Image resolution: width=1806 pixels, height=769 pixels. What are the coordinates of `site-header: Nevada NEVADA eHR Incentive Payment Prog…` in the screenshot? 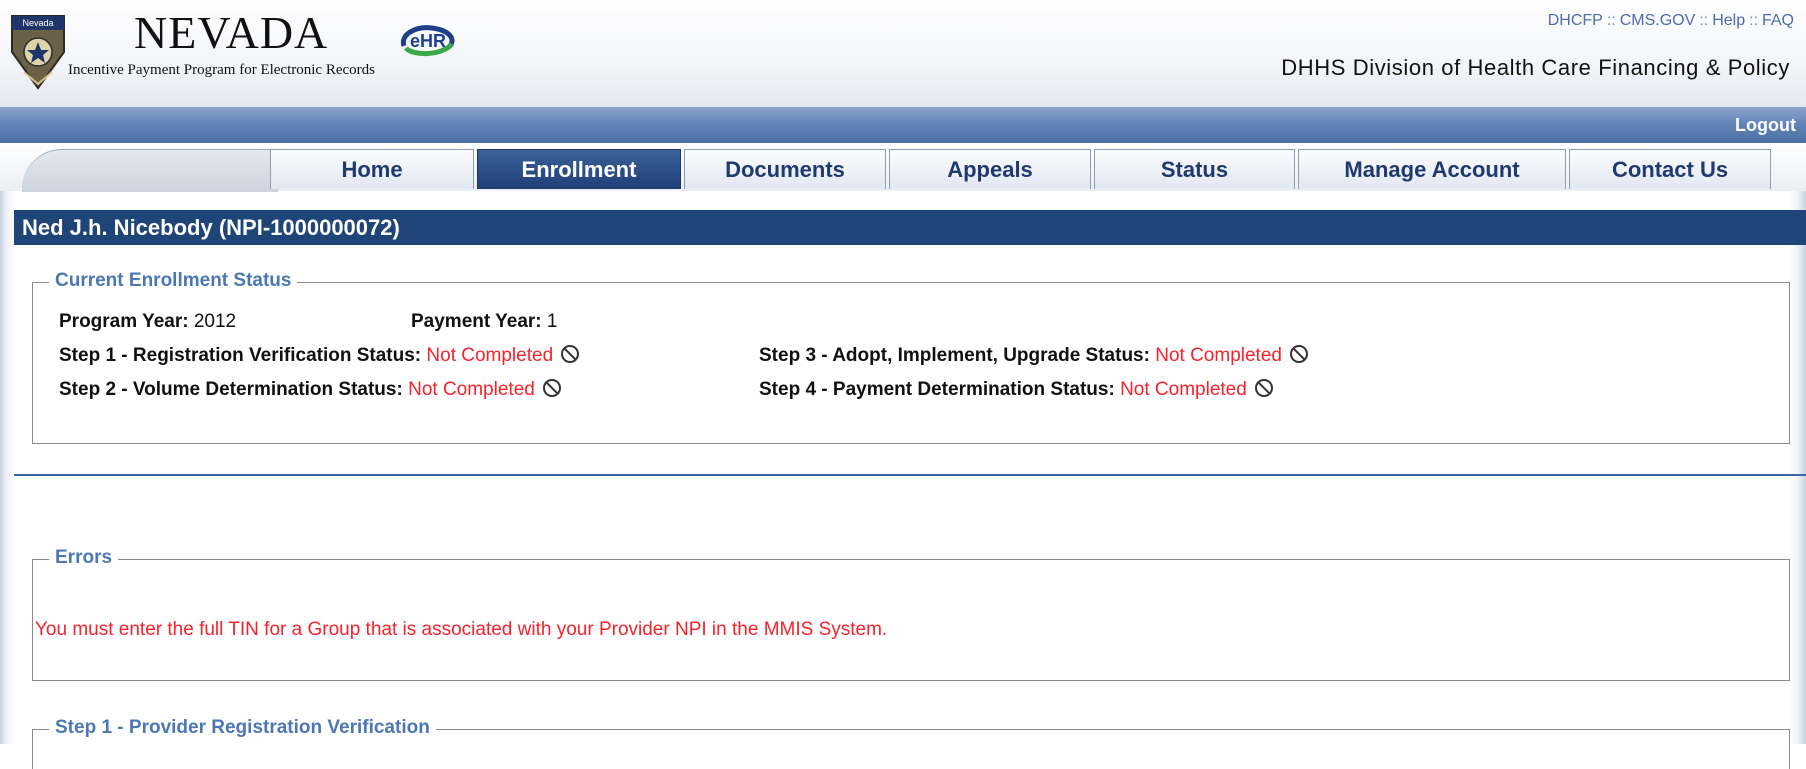 It's located at (903, 53).